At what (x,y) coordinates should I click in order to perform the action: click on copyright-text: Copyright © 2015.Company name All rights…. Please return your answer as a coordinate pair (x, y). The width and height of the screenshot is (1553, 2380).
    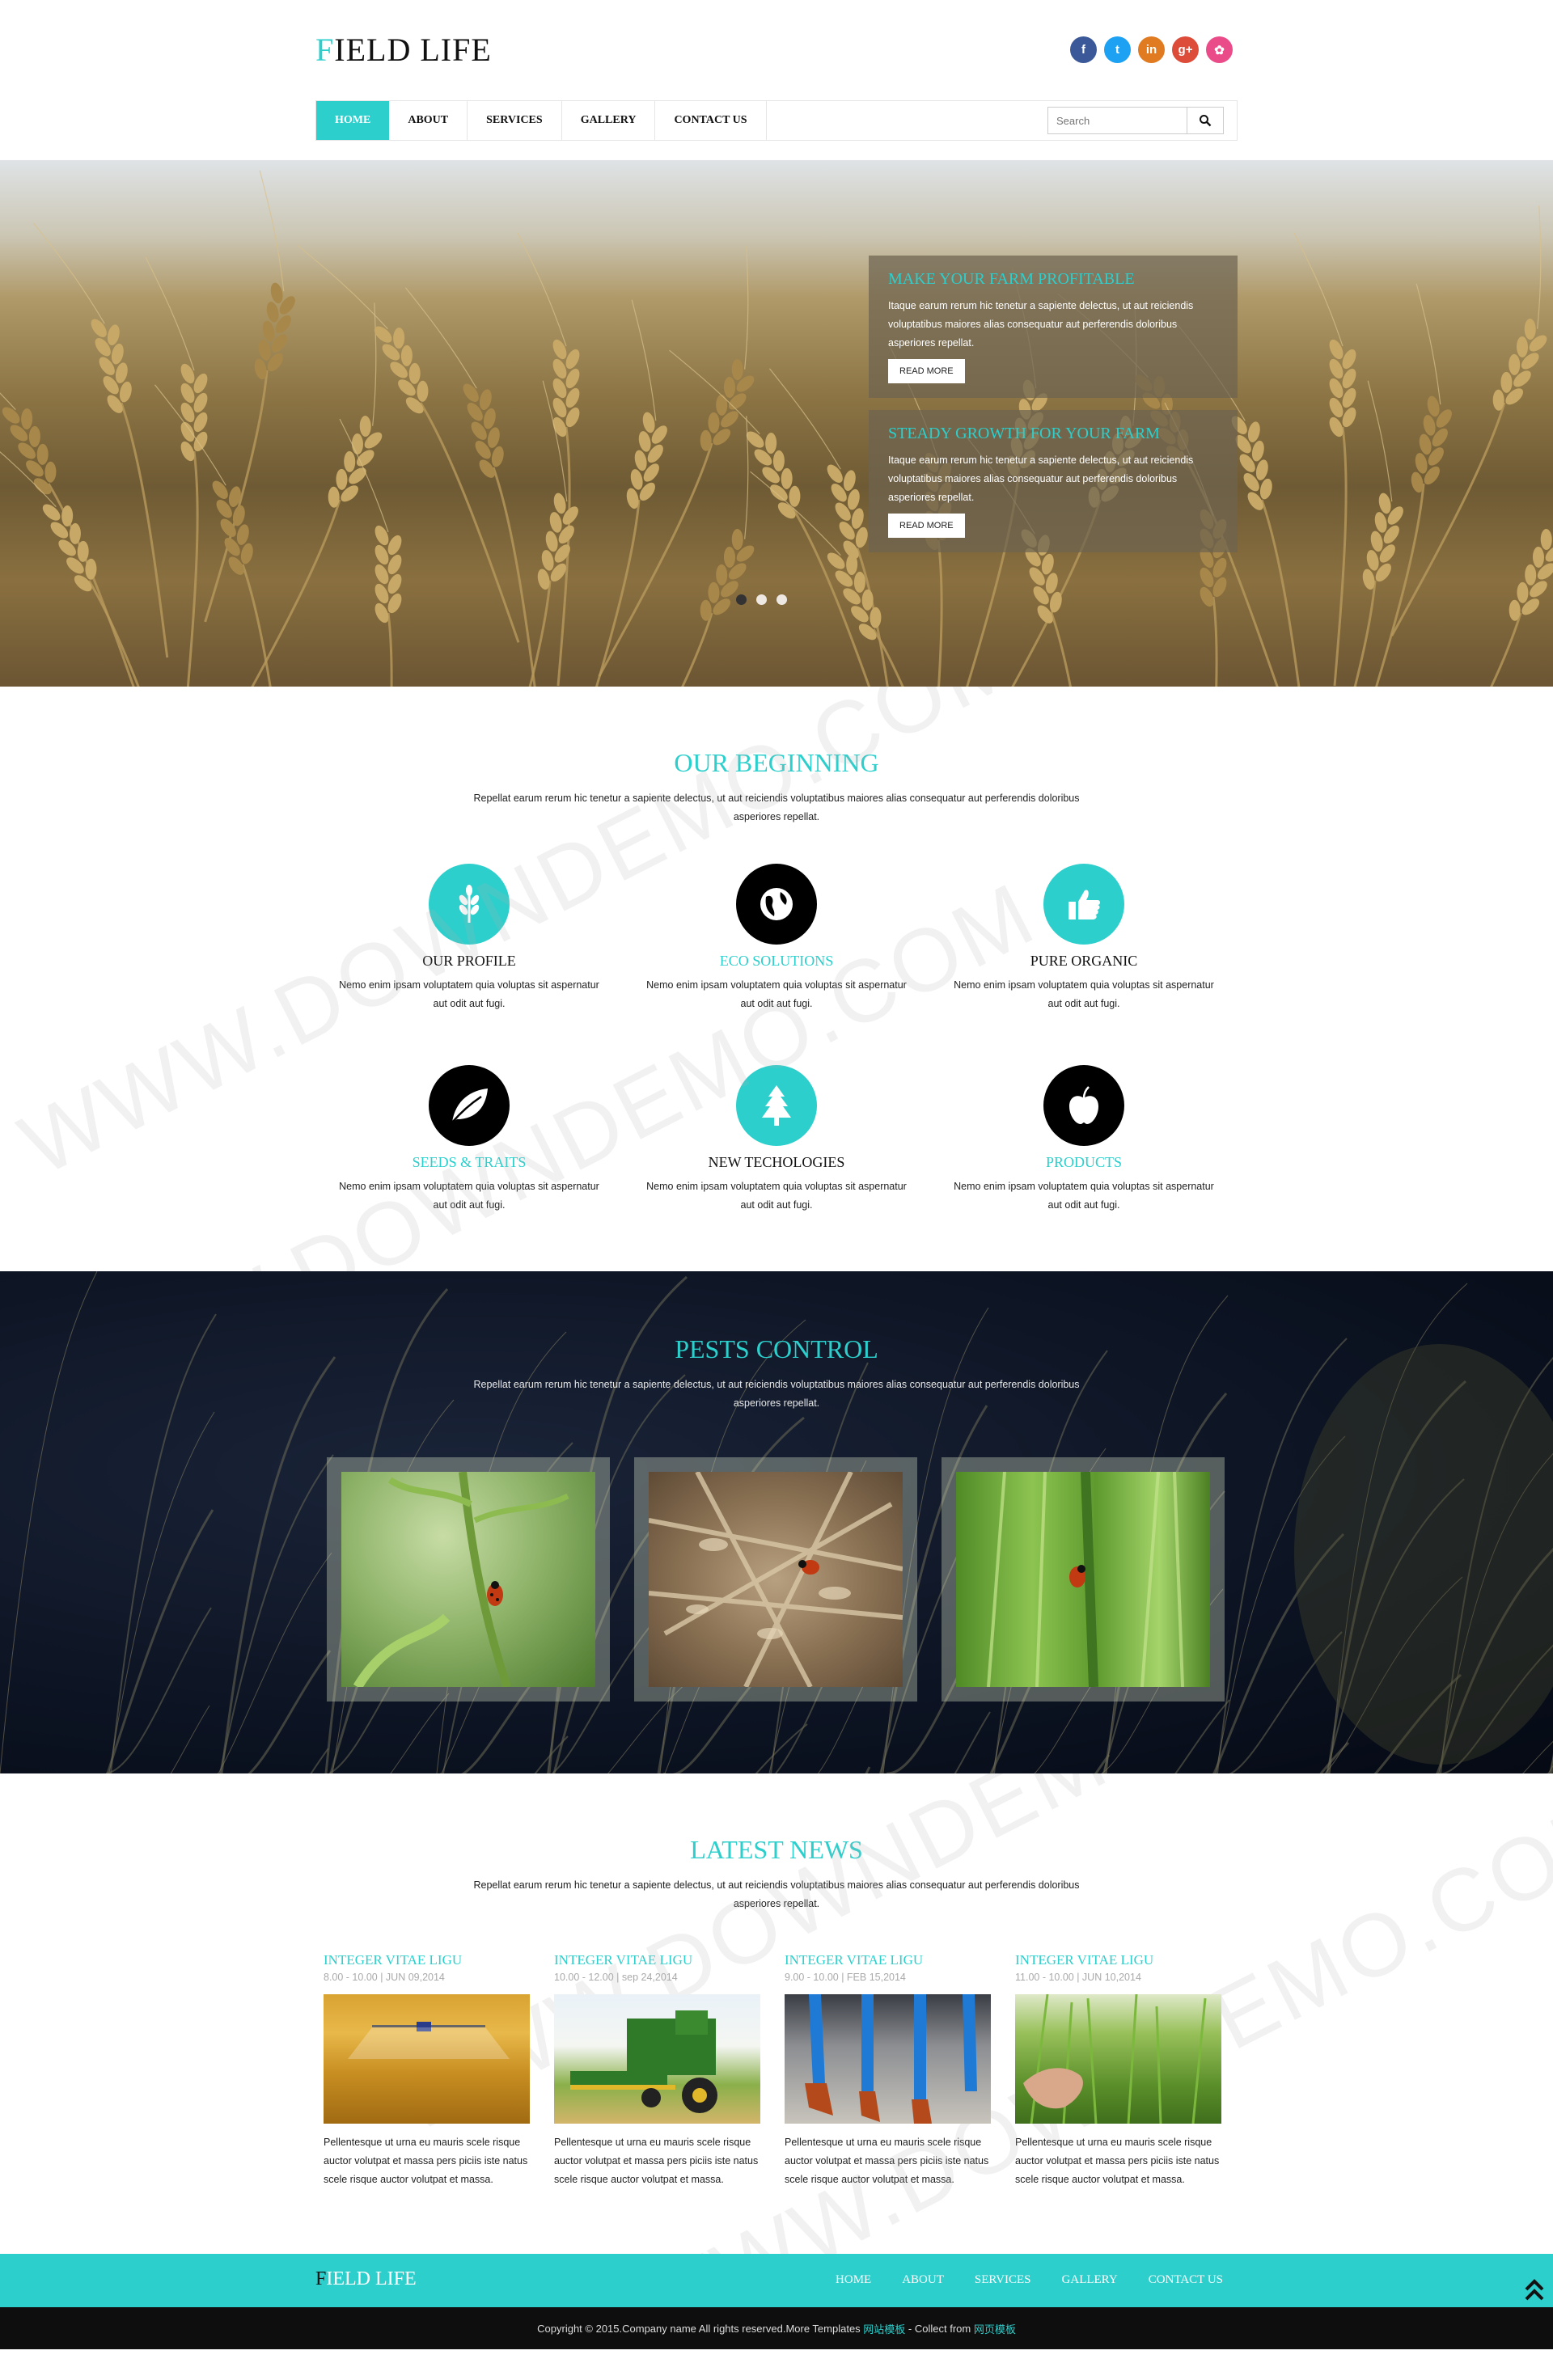
    Looking at the image, I should click on (700, 2328).